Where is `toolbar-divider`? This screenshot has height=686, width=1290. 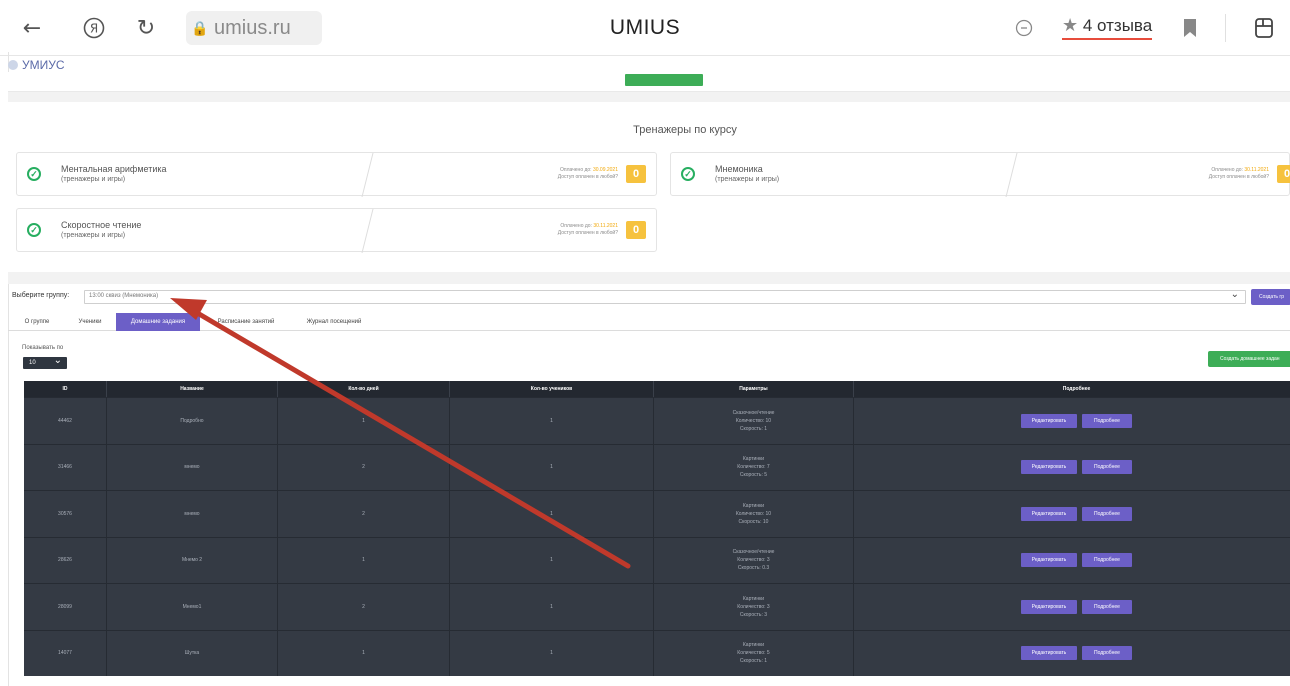 toolbar-divider is located at coordinates (1225, 28).